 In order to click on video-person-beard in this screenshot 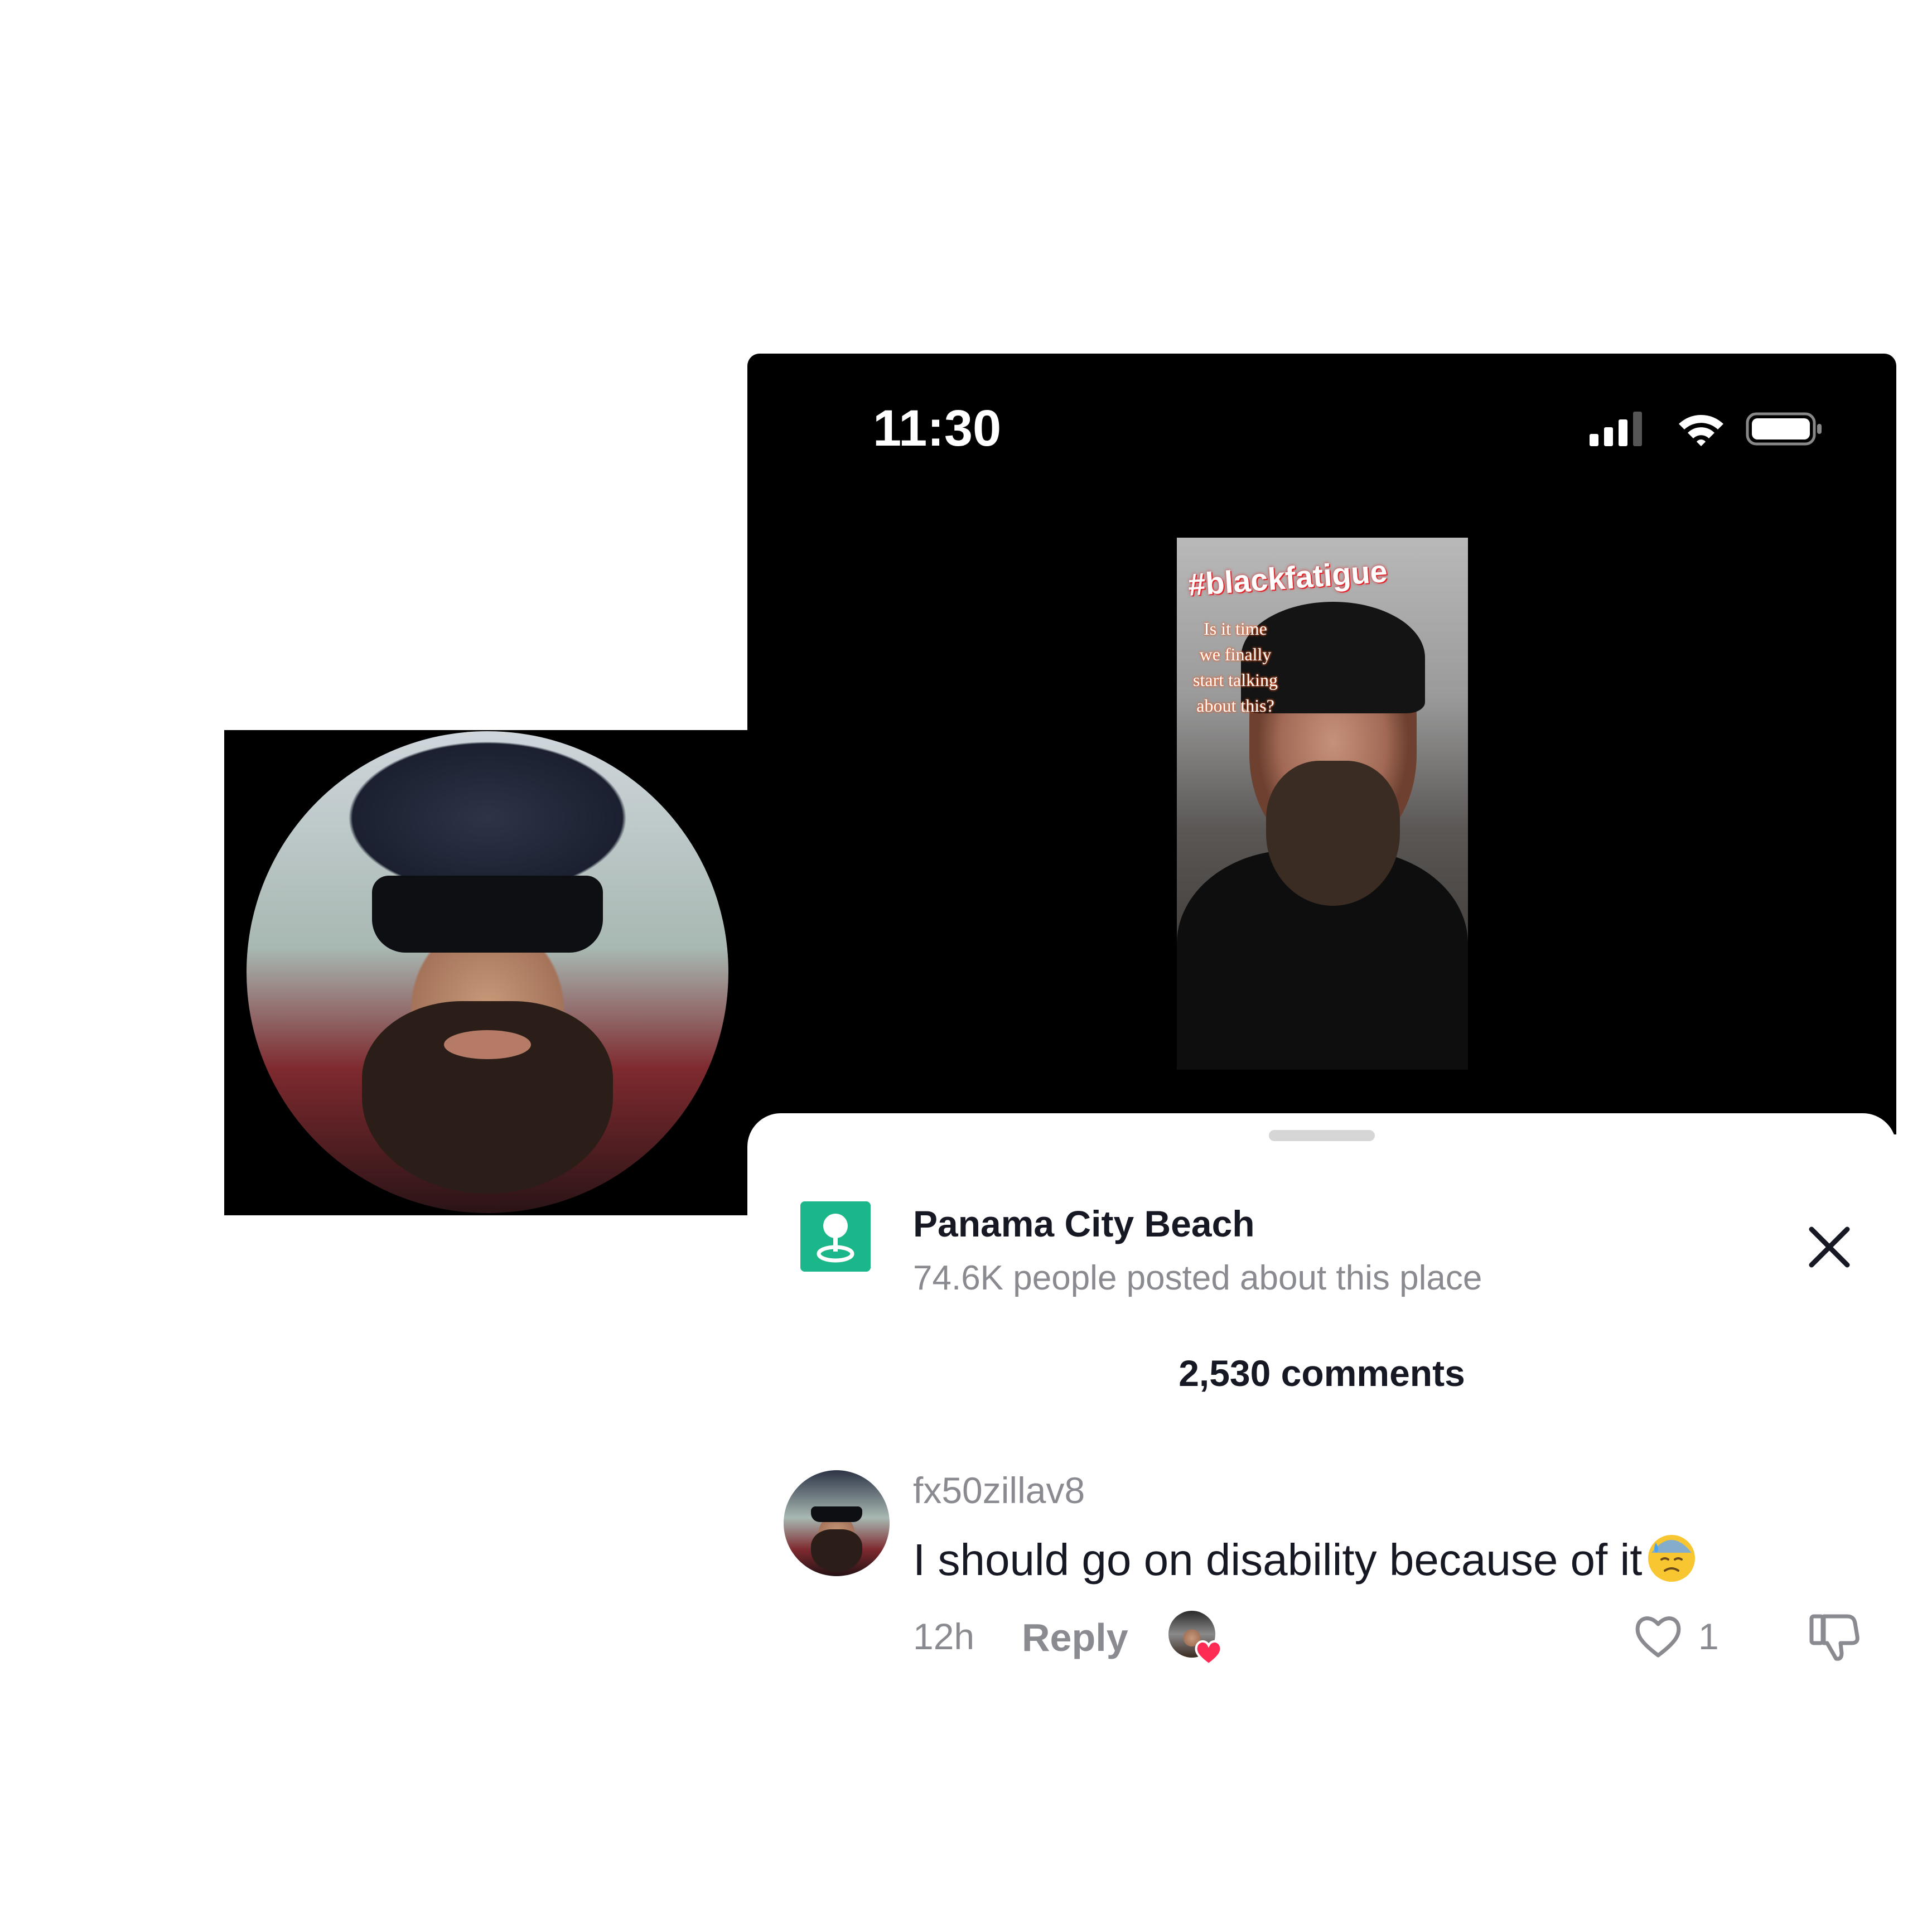, I will do `click(1333, 833)`.